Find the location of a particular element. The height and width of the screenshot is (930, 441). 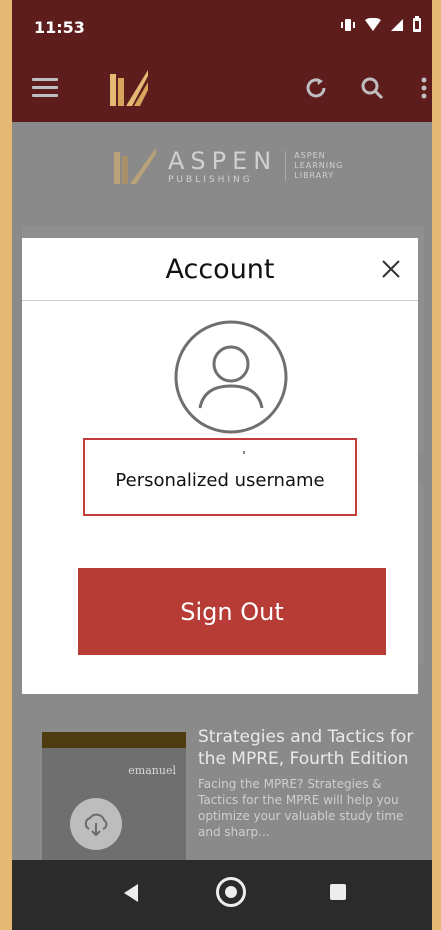

aspen-logo-icon is located at coordinates (129, 88).